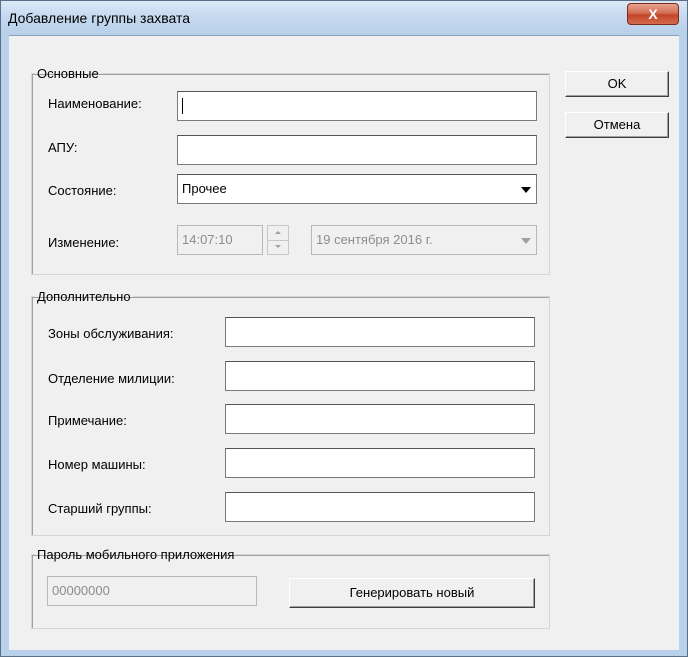 The image size is (688, 657). I want to click on spinner-up-icon, so click(278, 233).